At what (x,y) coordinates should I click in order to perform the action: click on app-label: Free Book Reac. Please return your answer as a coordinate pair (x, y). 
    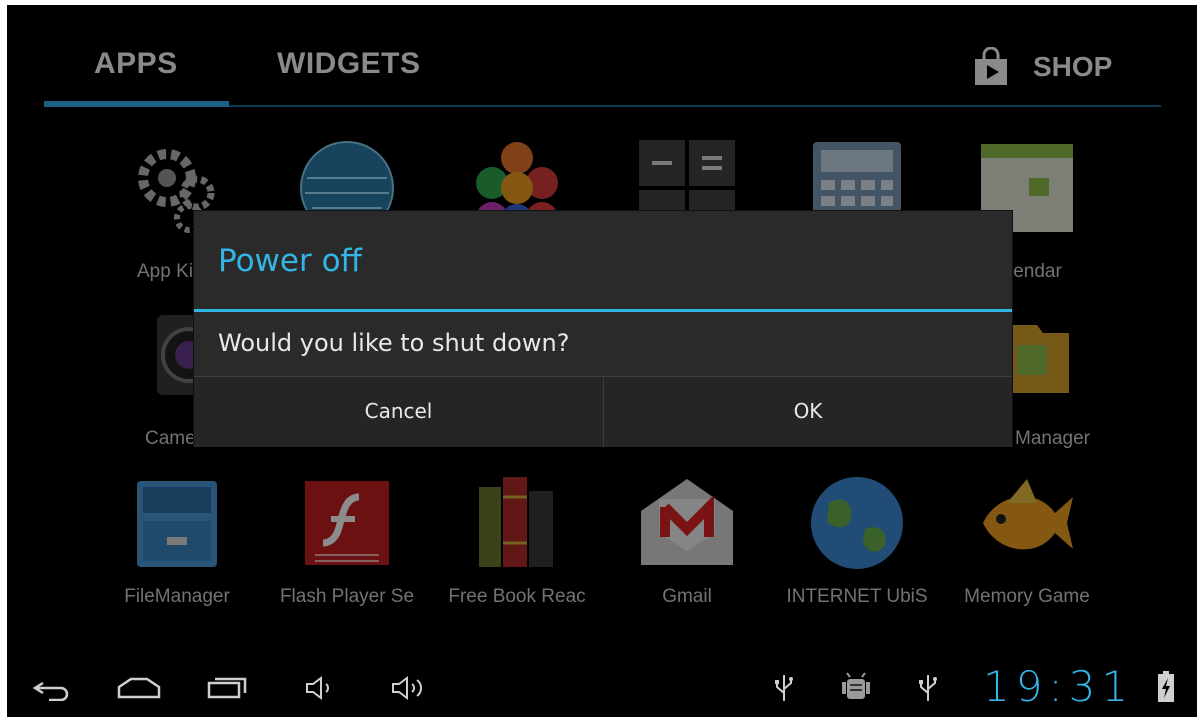
    Looking at the image, I should click on (517, 596).